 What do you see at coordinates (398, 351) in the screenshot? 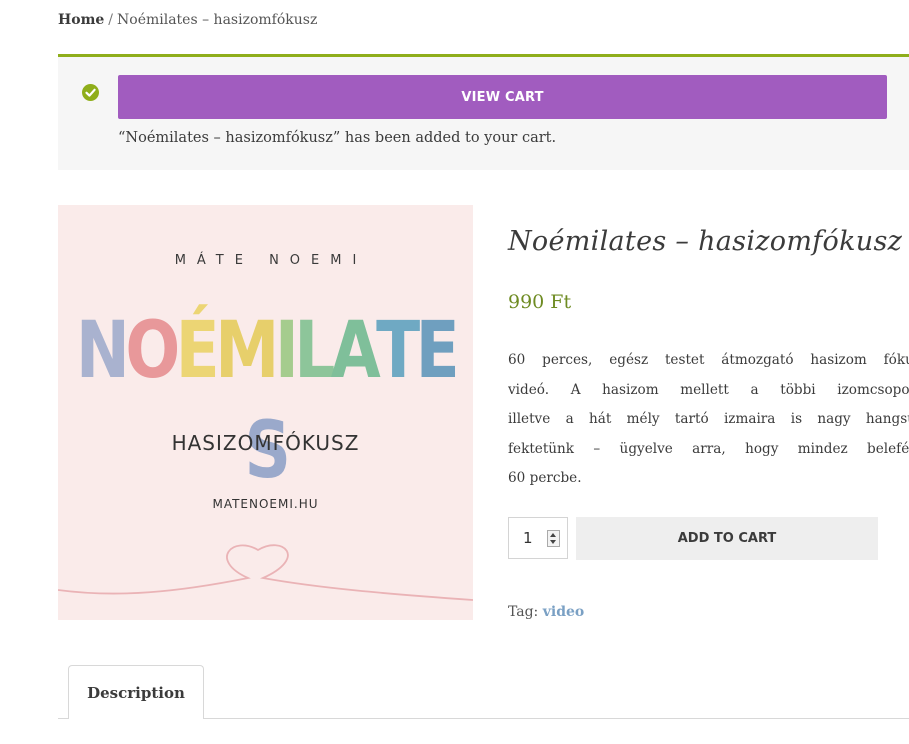
I see `product-image-title-letter: T` at bounding box center [398, 351].